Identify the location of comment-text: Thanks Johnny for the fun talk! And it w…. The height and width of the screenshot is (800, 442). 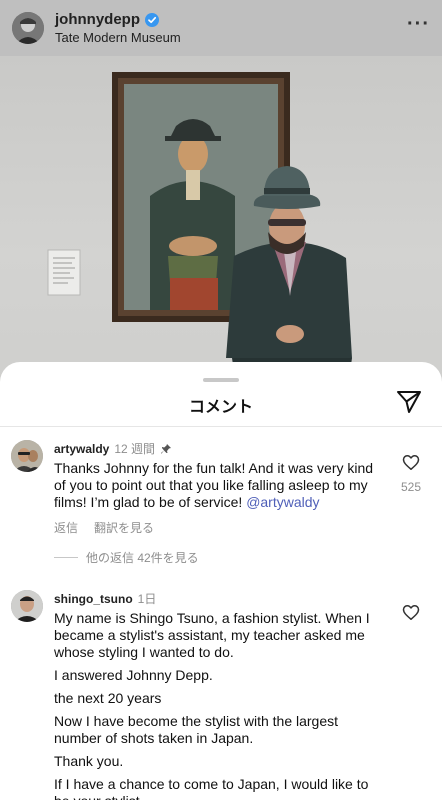
(219, 485).